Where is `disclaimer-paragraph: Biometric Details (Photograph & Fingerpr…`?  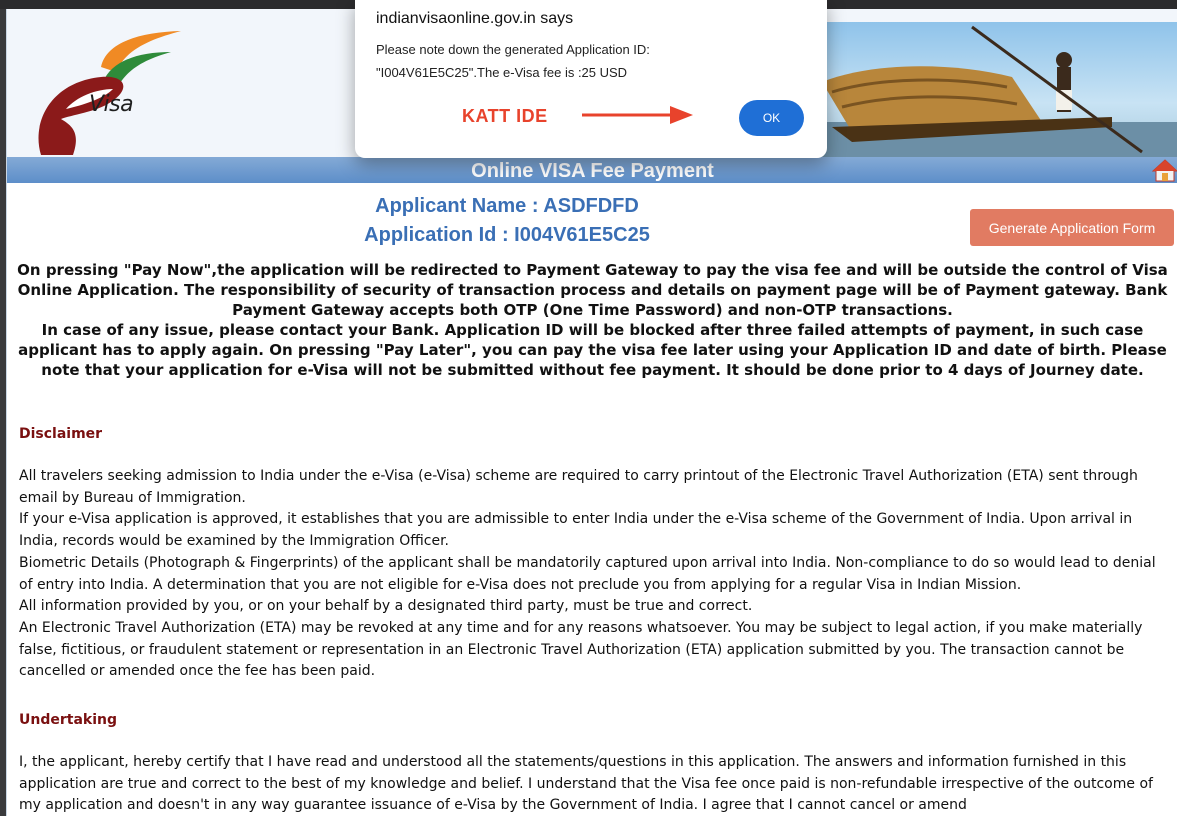
disclaimer-paragraph: Biometric Details (Photograph & Fingerpr… is located at coordinates (587, 573).